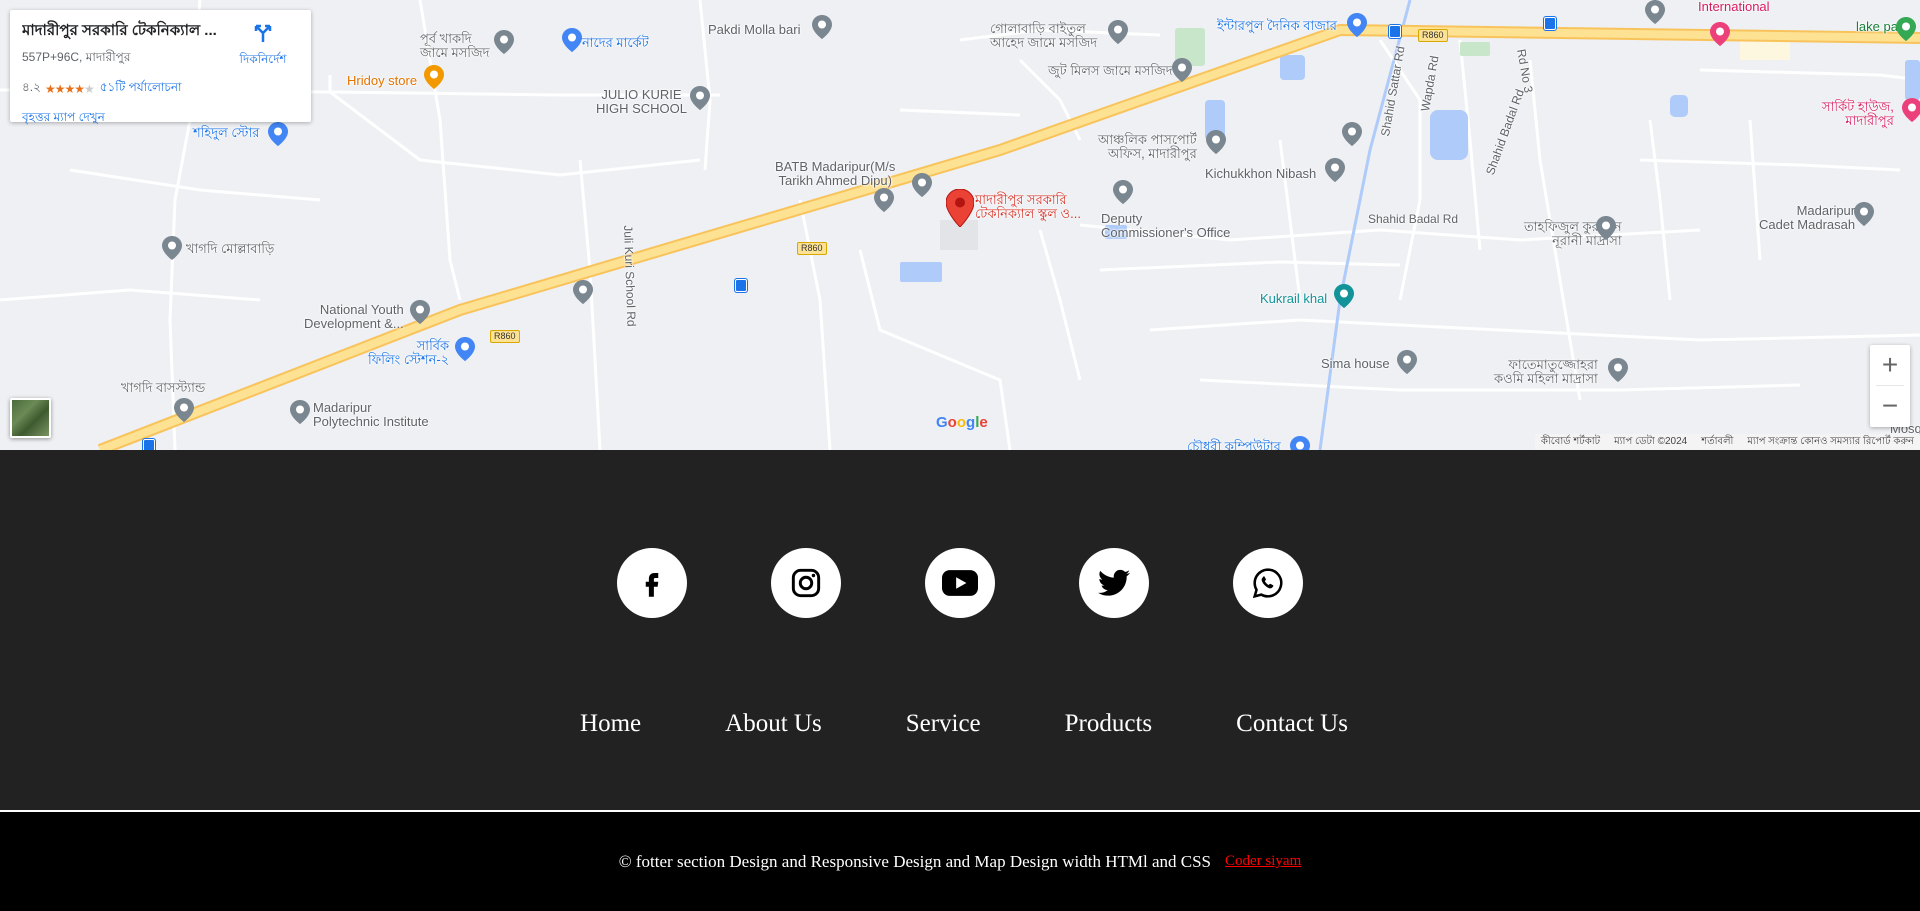 The height and width of the screenshot is (911, 1920). Describe the element at coordinates (408, 353) in the screenshot. I see `place-sarbik-filling-station: সার্বিক ফিলিং স্টেশন-২` at that location.